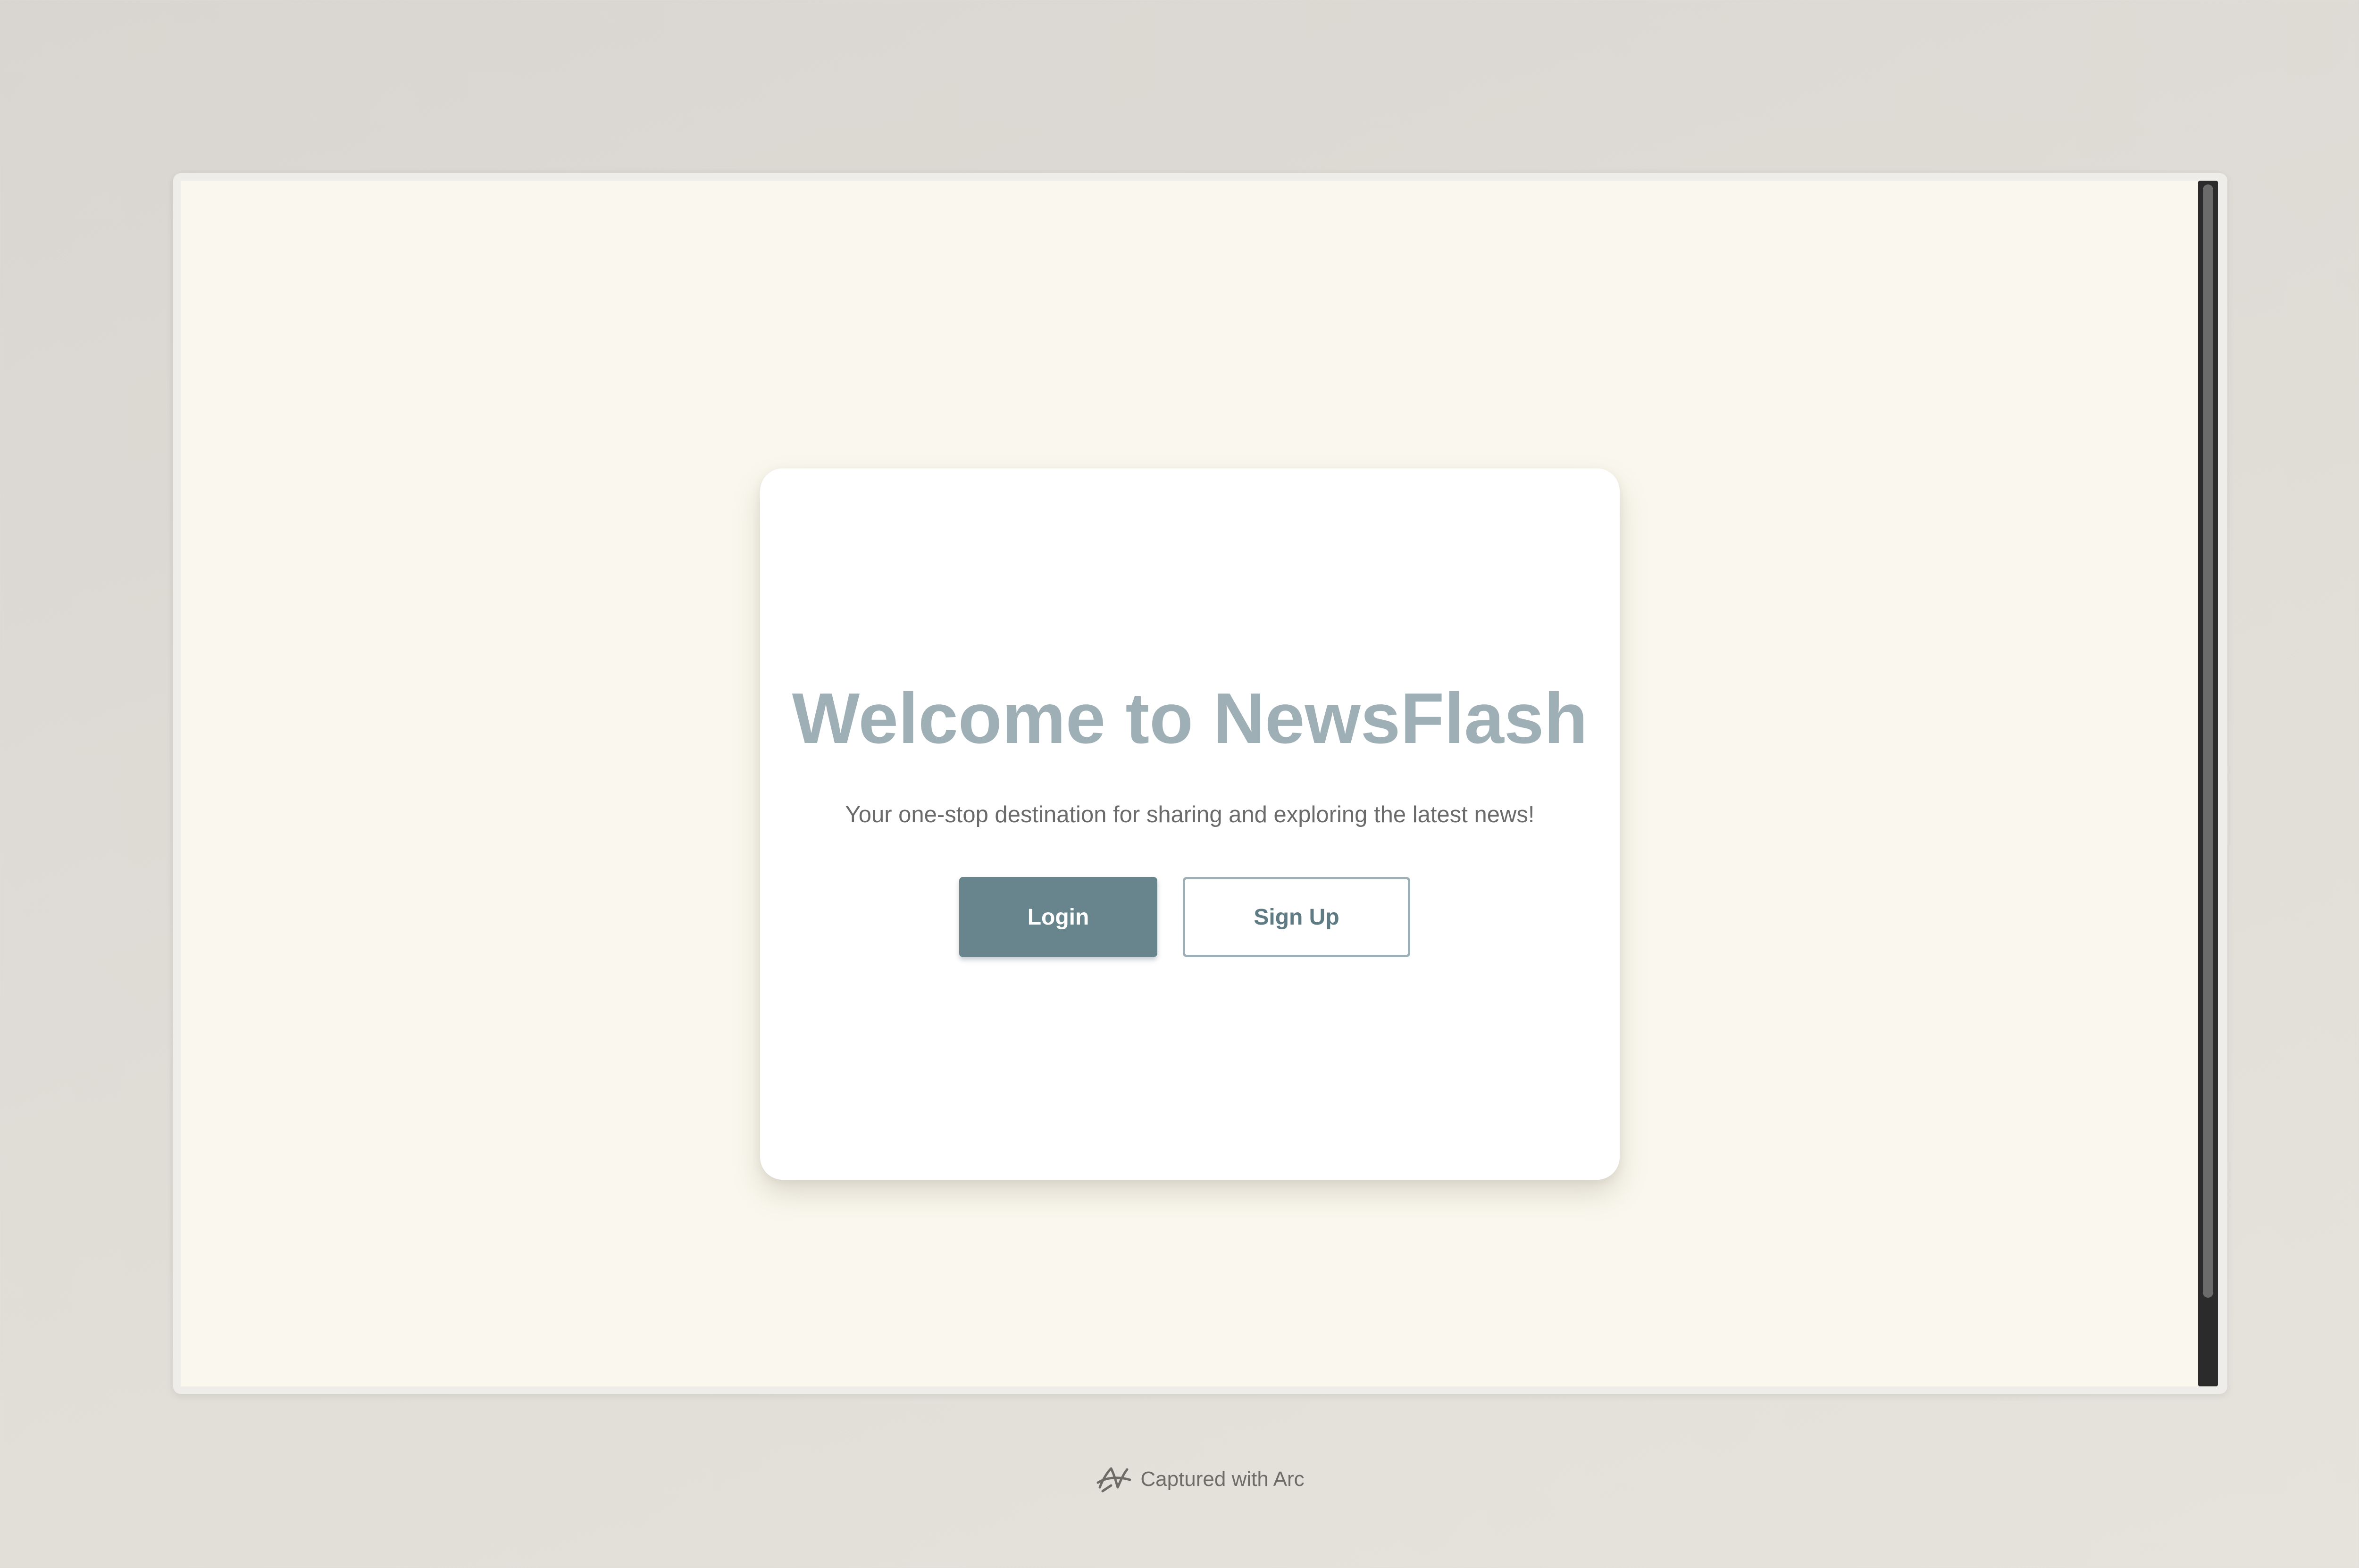  What do you see at coordinates (1113, 1480) in the screenshot?
I see `arc-logo-icon` at bounding box center [1113, 1480].